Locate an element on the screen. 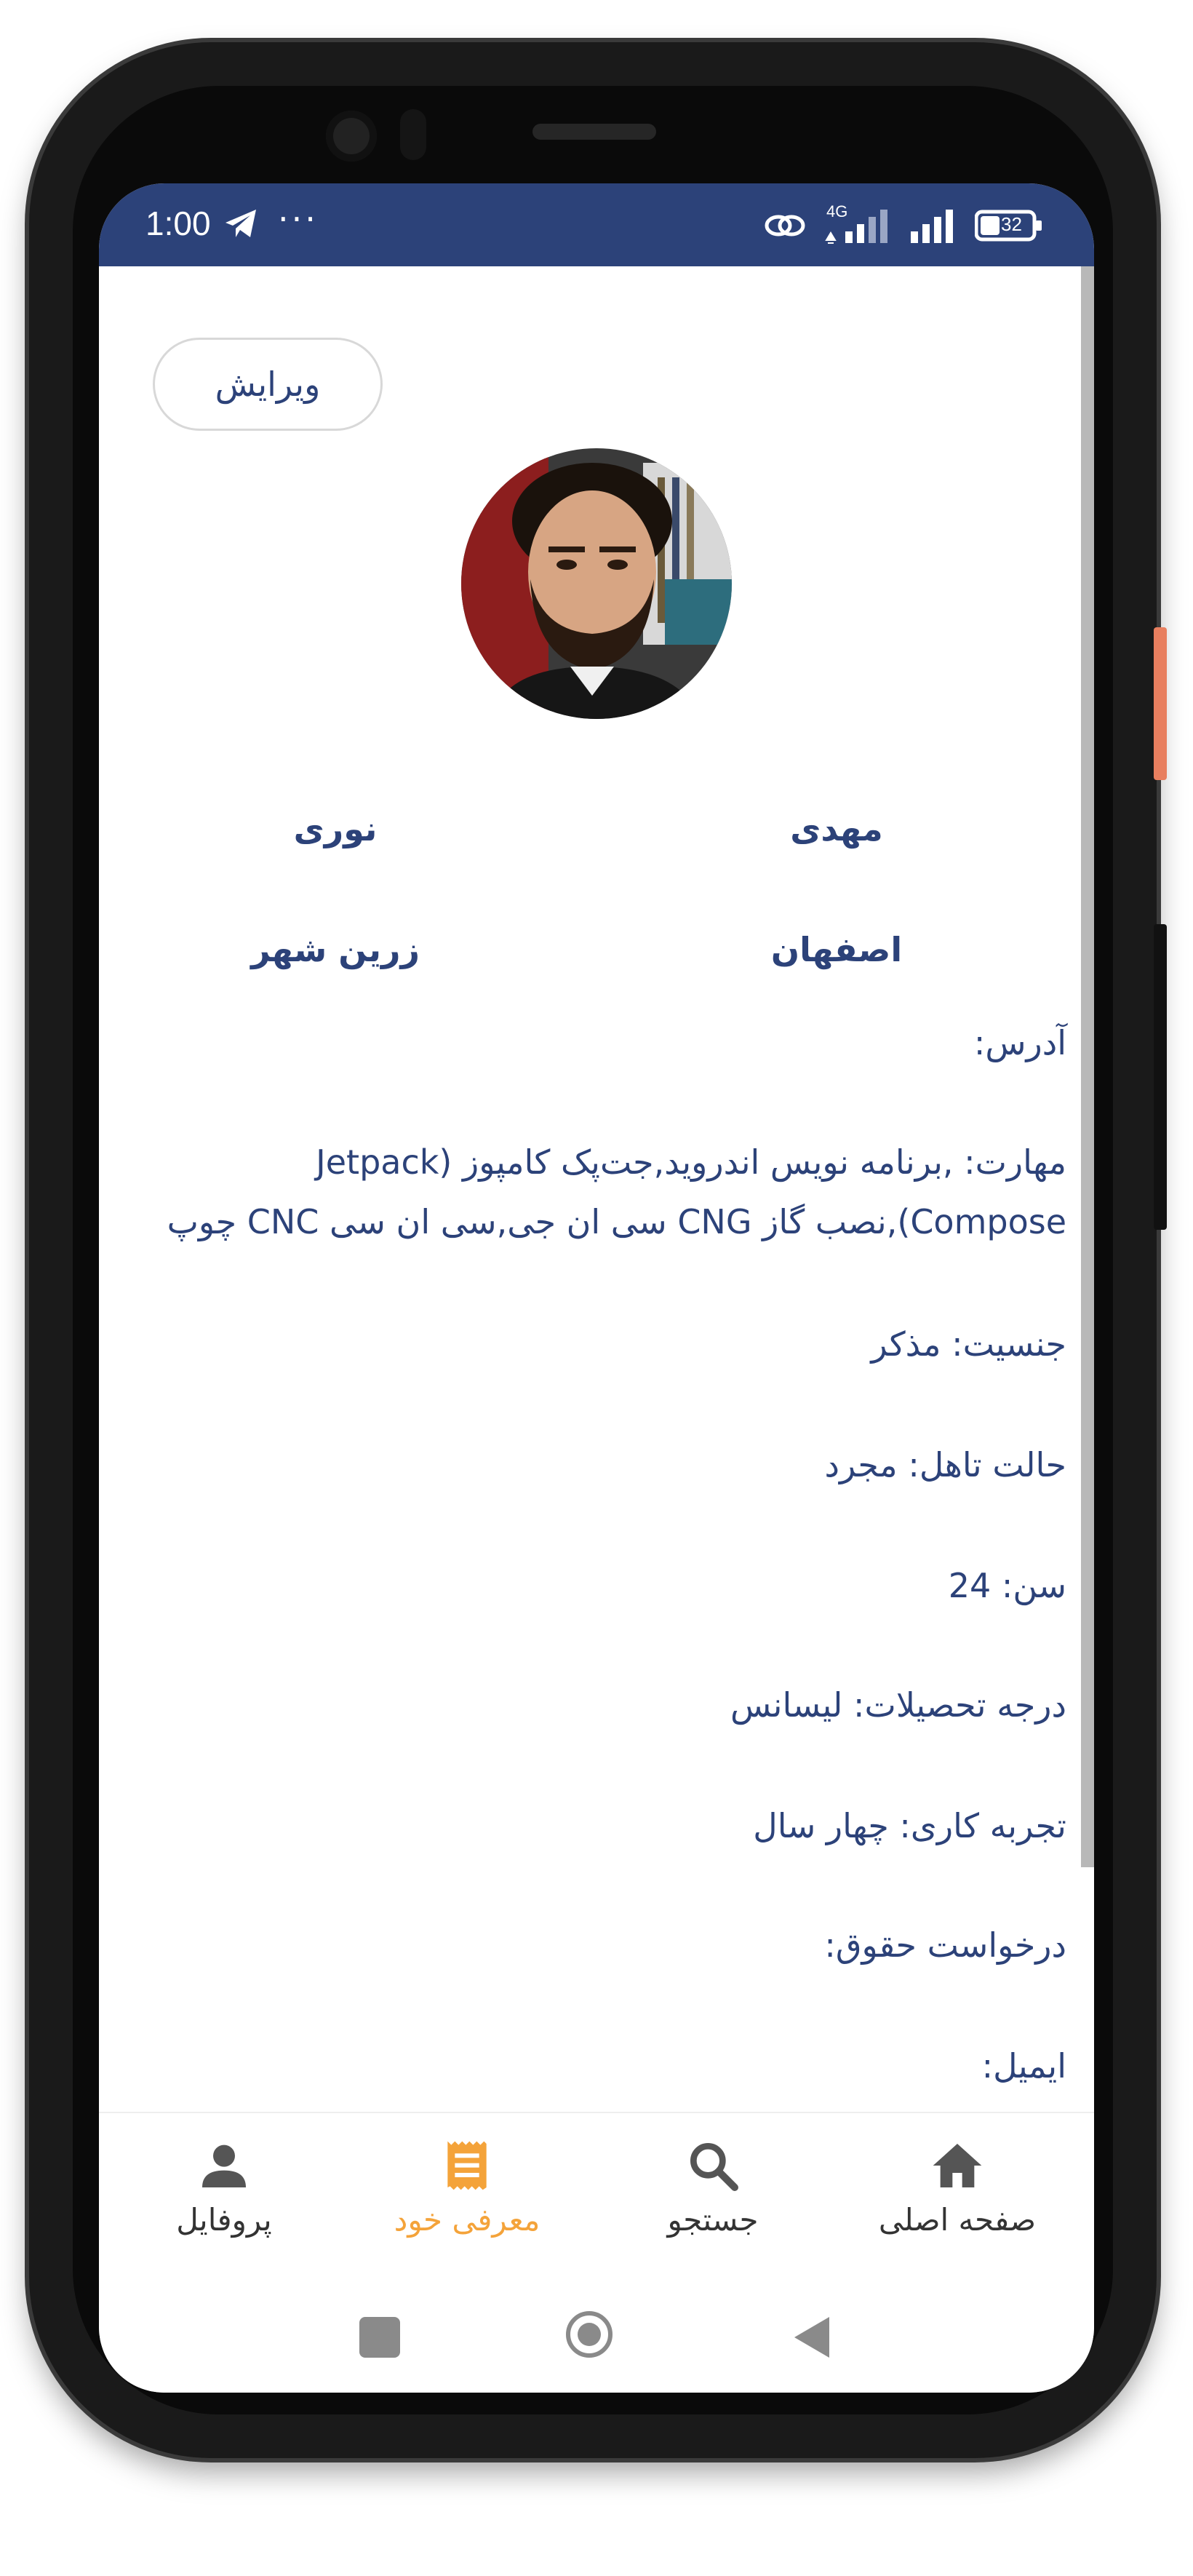  proximity-sensor is located at coordinates (413, 134).